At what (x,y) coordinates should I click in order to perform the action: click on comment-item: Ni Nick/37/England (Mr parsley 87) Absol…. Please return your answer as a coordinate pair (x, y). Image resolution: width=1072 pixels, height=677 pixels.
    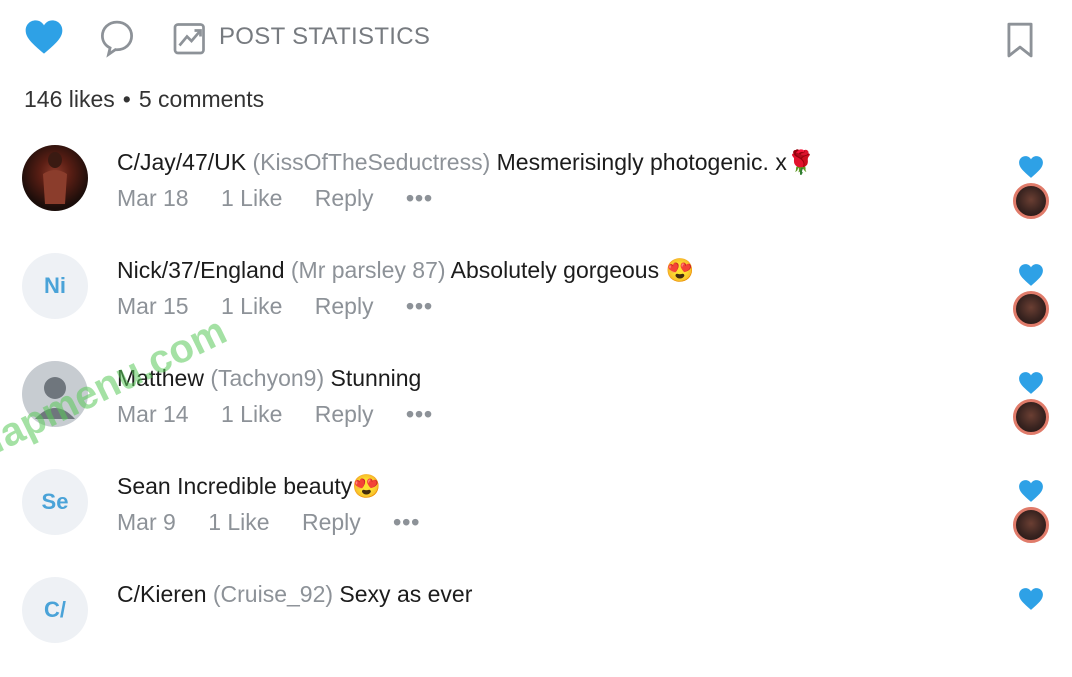
    Looking at the image, I should click on (536, 303).